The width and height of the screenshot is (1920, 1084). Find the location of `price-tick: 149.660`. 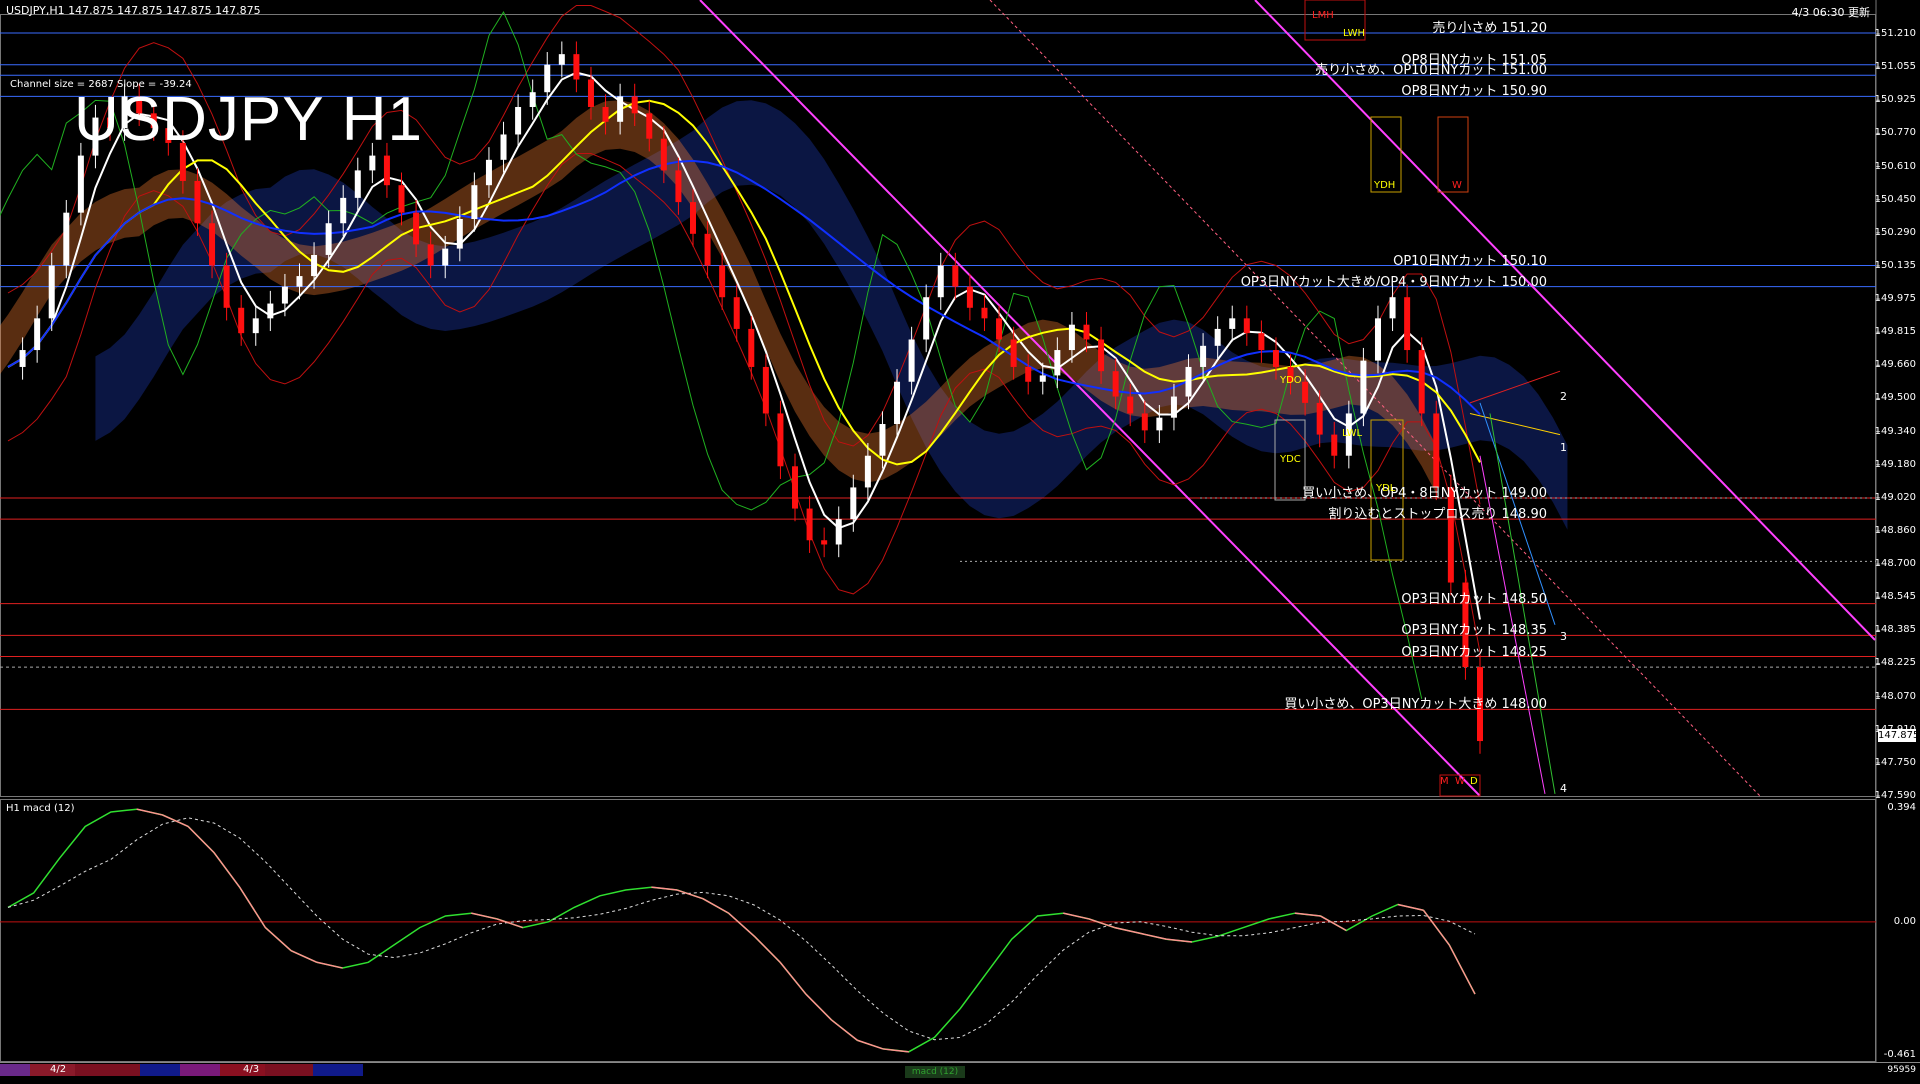

price-tick: 149.660 is located at coordinates (1895, 365).